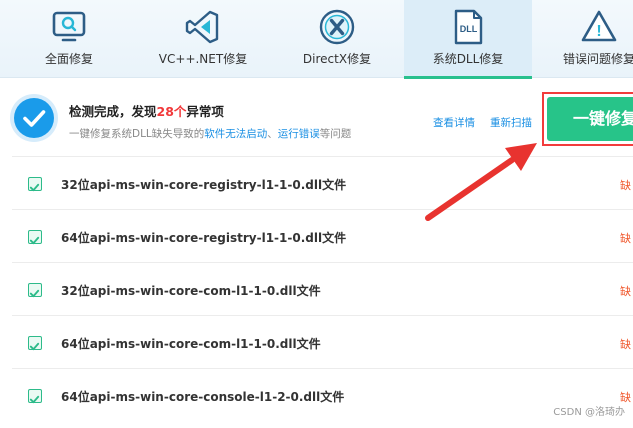 This screenshot has width=633, height=428. Describe the element at coordinates (68, 59) in the screenshot. I see `tab-label: 全面修复` at that location.